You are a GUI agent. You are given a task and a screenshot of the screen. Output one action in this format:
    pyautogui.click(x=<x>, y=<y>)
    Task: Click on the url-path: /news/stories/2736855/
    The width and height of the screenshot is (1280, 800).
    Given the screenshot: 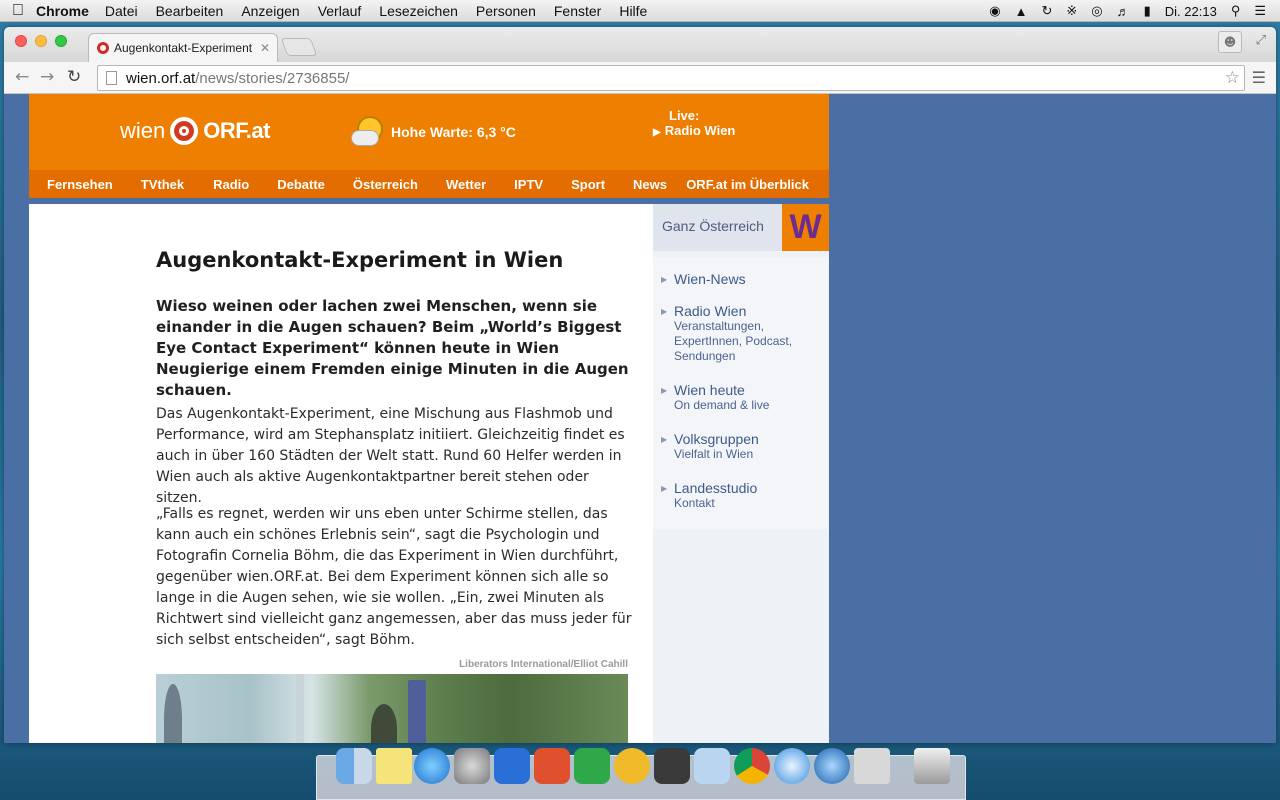 What is the action you would take?
    pyautogui.click(x=272, y=78)
    